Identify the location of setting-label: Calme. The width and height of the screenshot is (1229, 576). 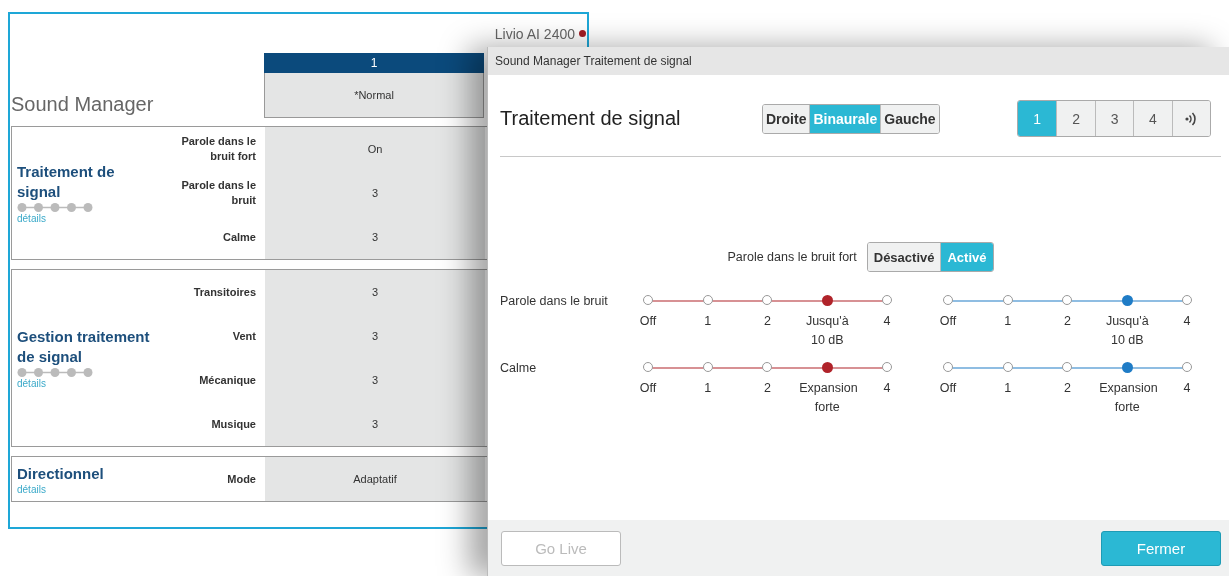
(239, 237).